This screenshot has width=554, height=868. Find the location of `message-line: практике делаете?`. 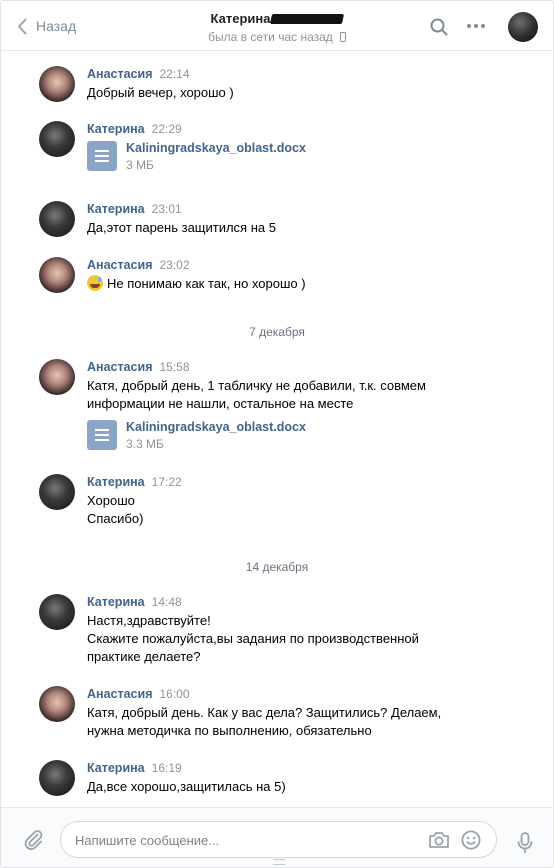

message-line: практике делаете? is located at coordinates (144, 656).